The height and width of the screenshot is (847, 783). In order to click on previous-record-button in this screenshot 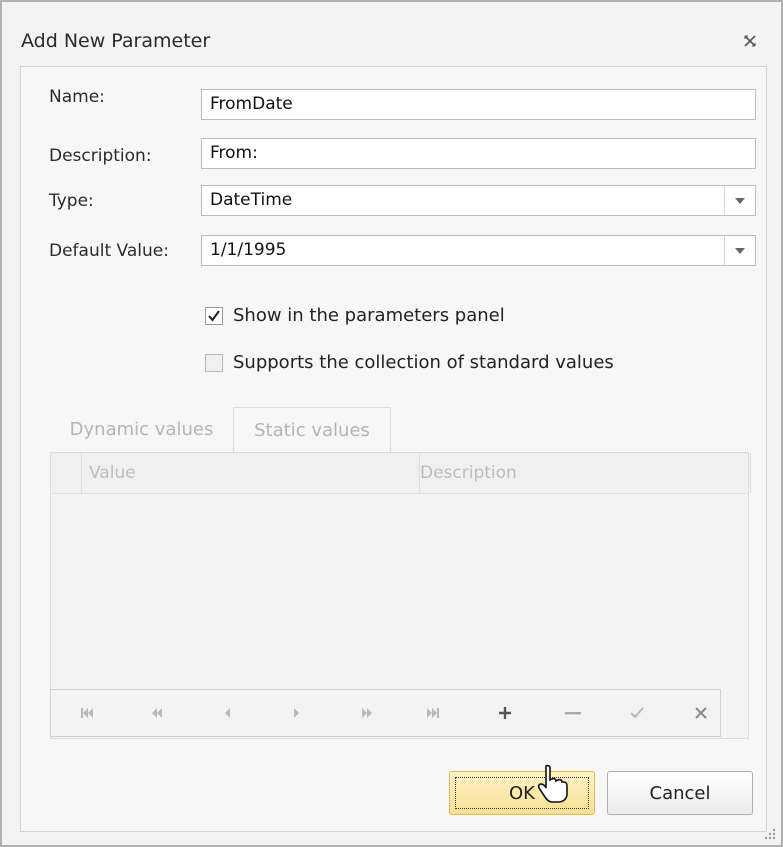, I will do `click(227, 713)`.